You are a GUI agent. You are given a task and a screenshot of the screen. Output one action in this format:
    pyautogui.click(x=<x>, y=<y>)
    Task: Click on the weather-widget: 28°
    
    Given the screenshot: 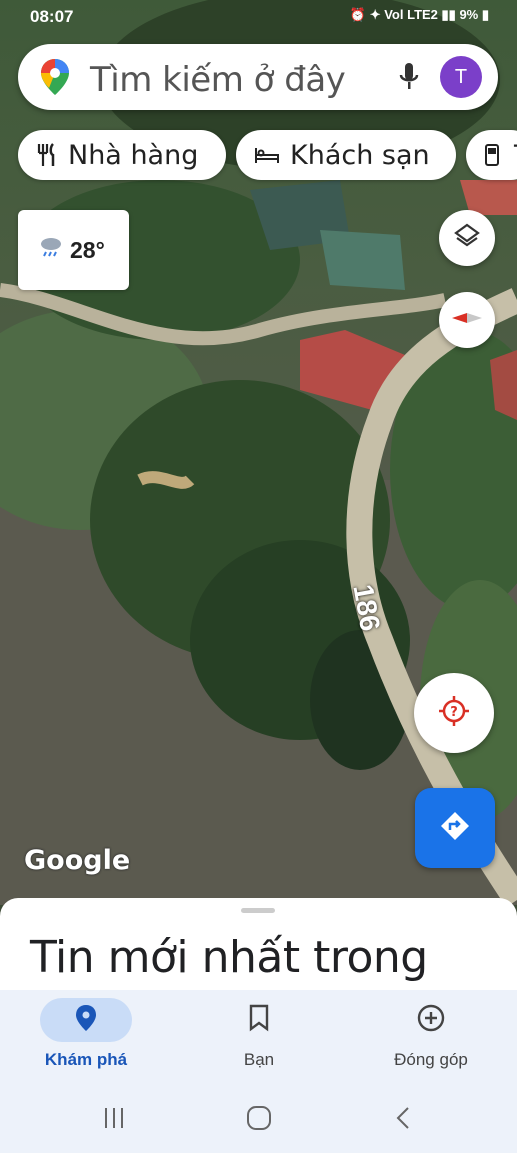 What is the action you would take?
    pyautogui.click(x=73, y=250)
    